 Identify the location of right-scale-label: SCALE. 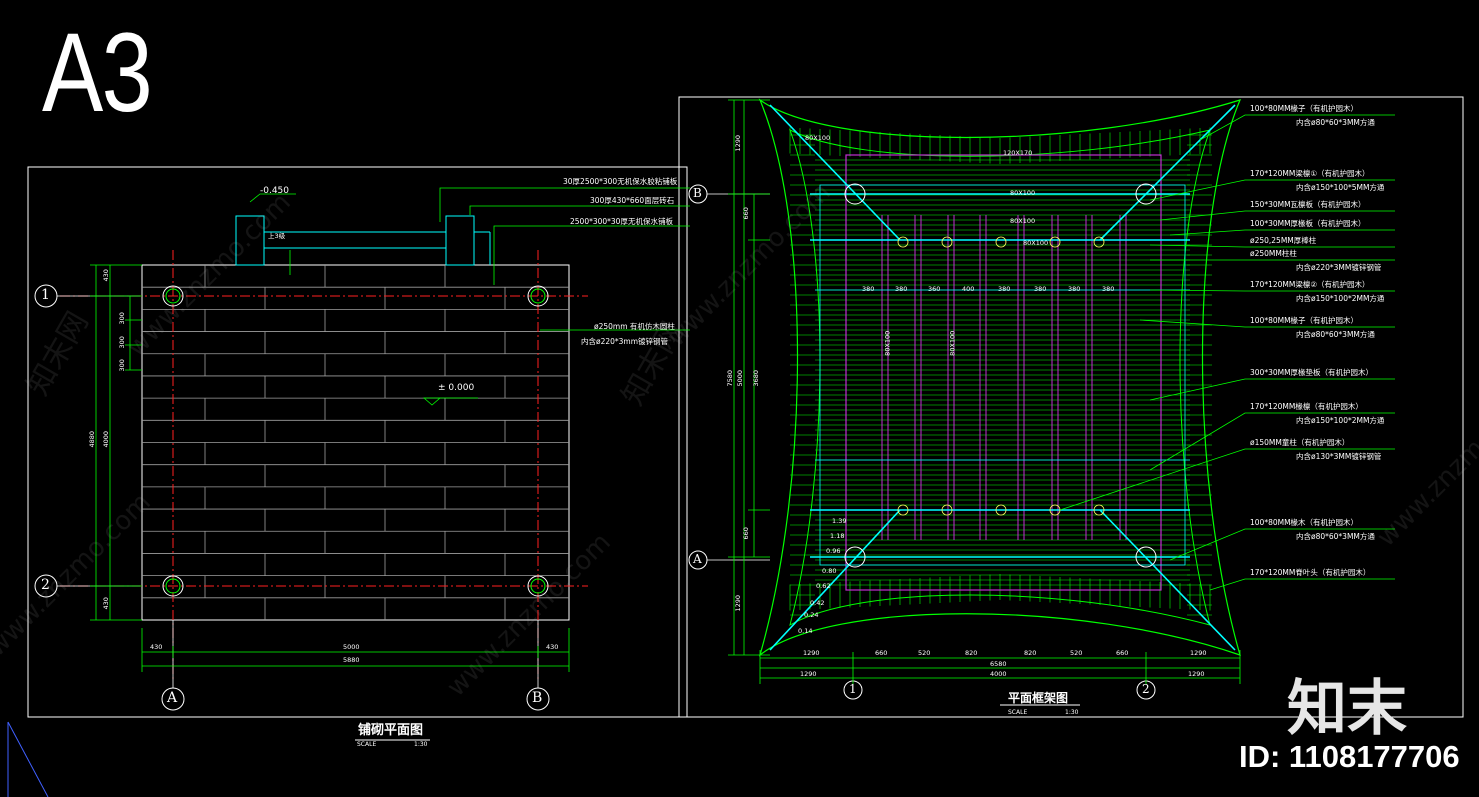
(1018, 712).